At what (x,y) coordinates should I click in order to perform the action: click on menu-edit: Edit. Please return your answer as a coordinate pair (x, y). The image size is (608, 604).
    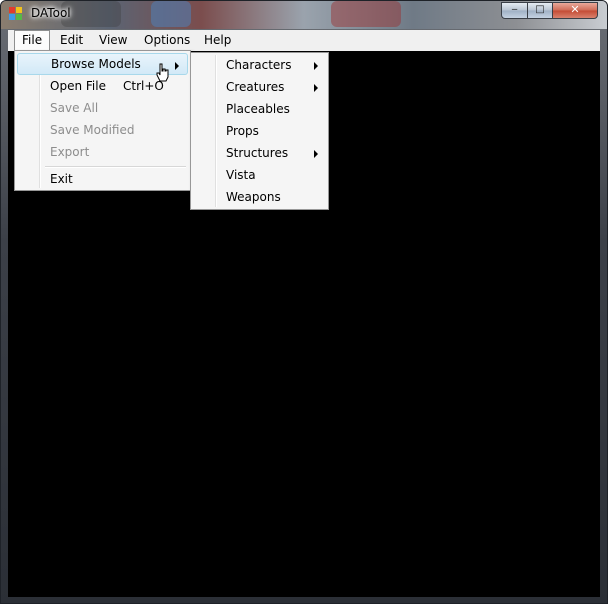
    Looking at the image, I should click on (71, 40).